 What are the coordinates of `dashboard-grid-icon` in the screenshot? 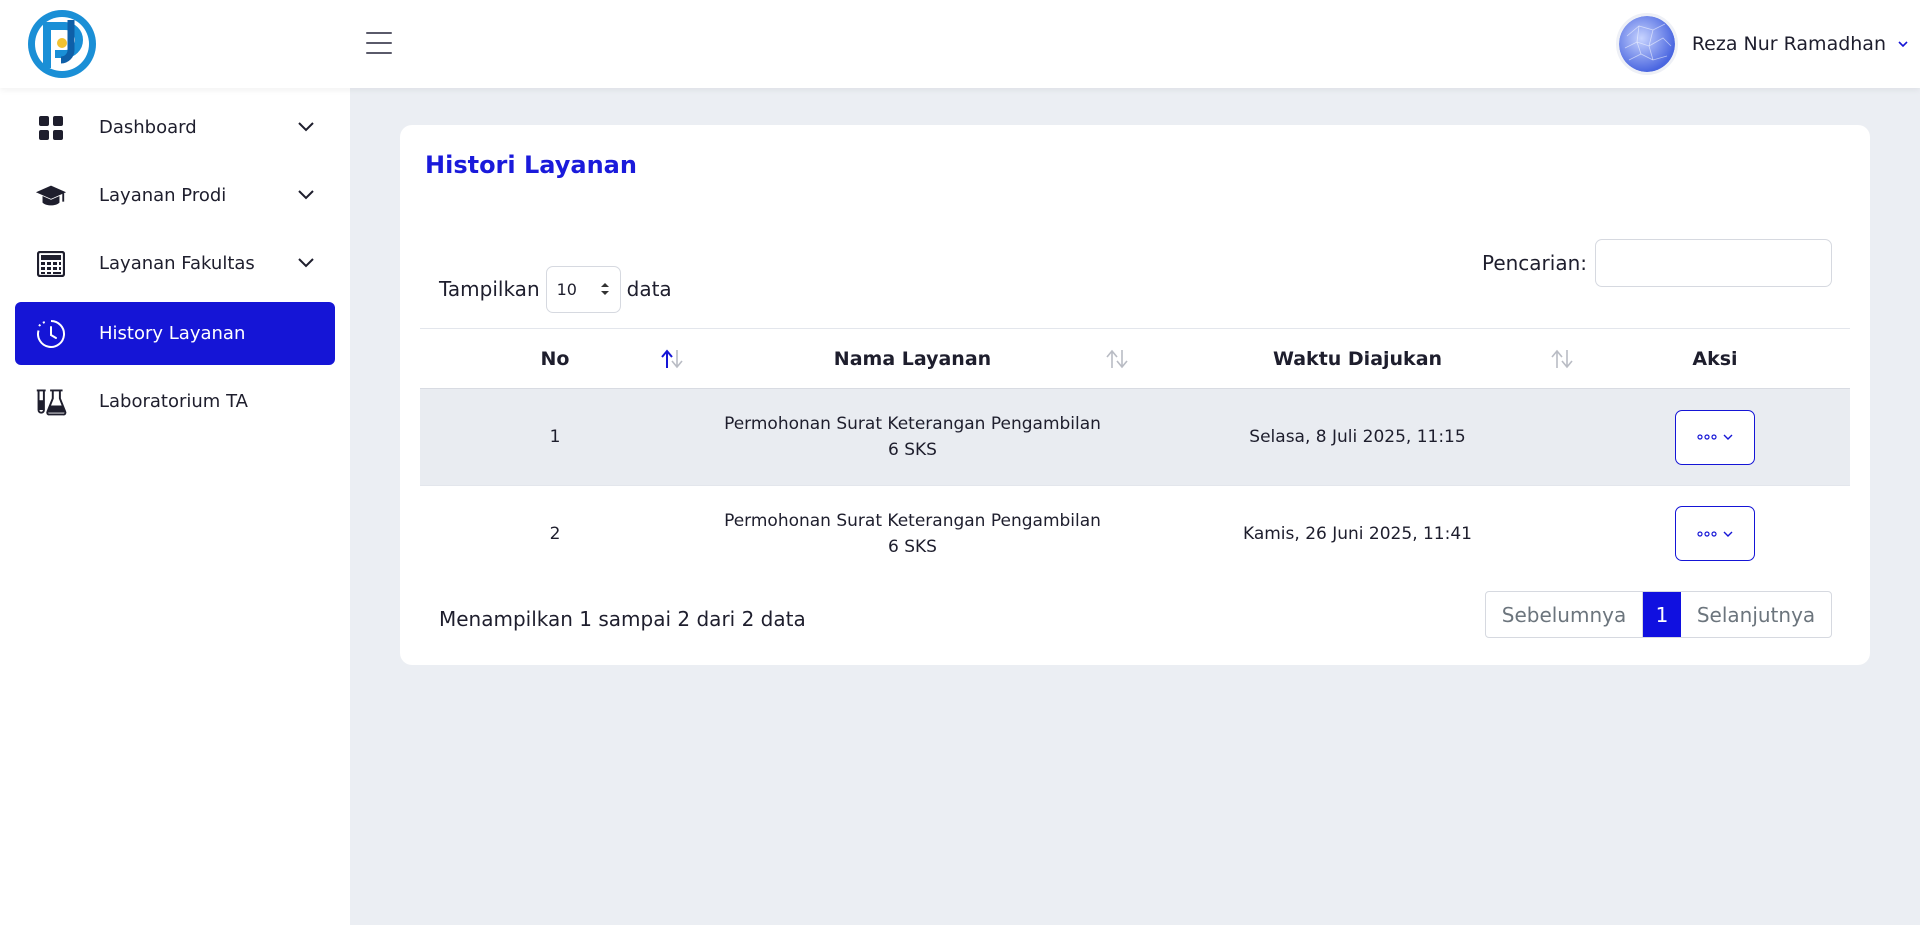 It's located at (51, 128).